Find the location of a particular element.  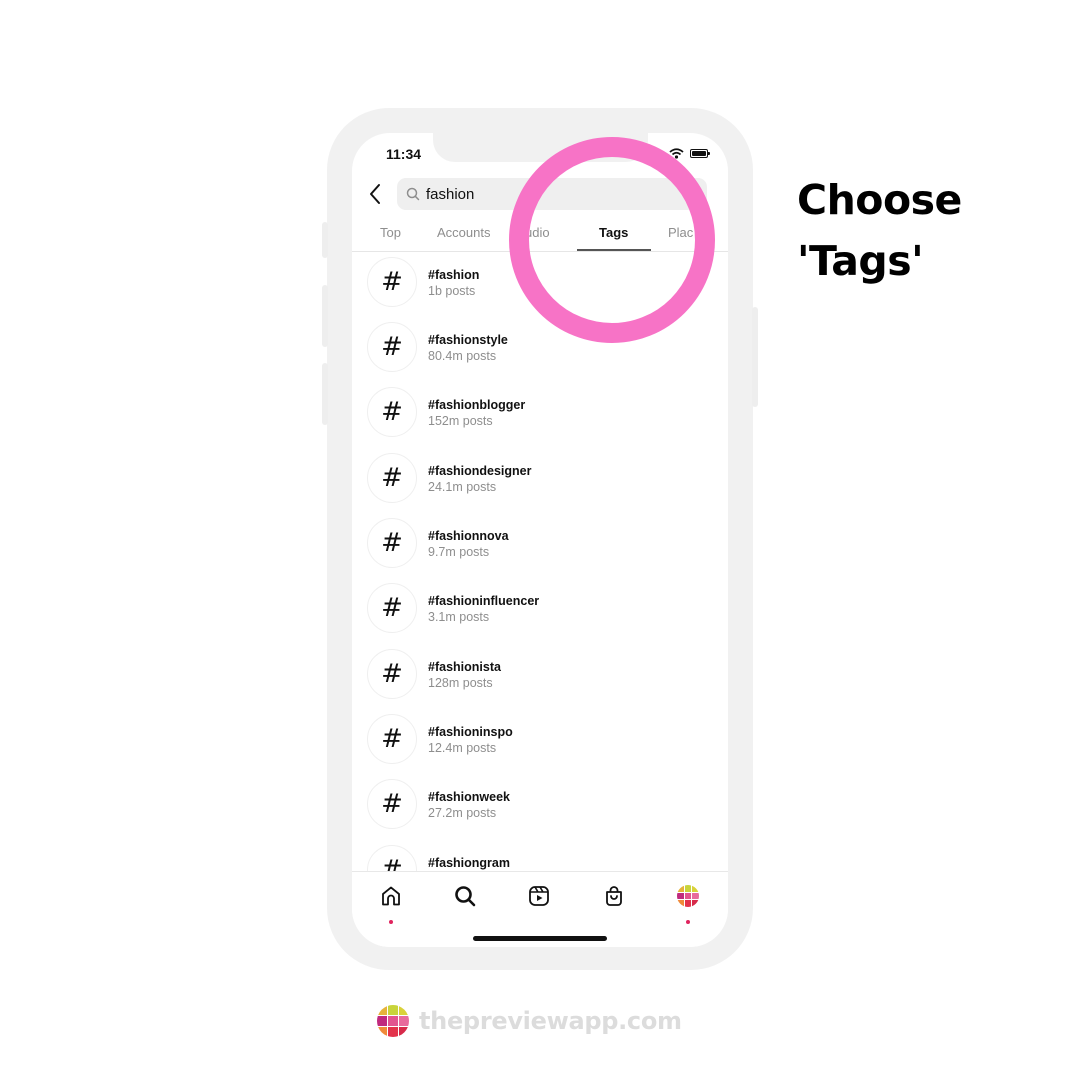

caption-line-2: 'Tags' is located at coordinates (860, 261).